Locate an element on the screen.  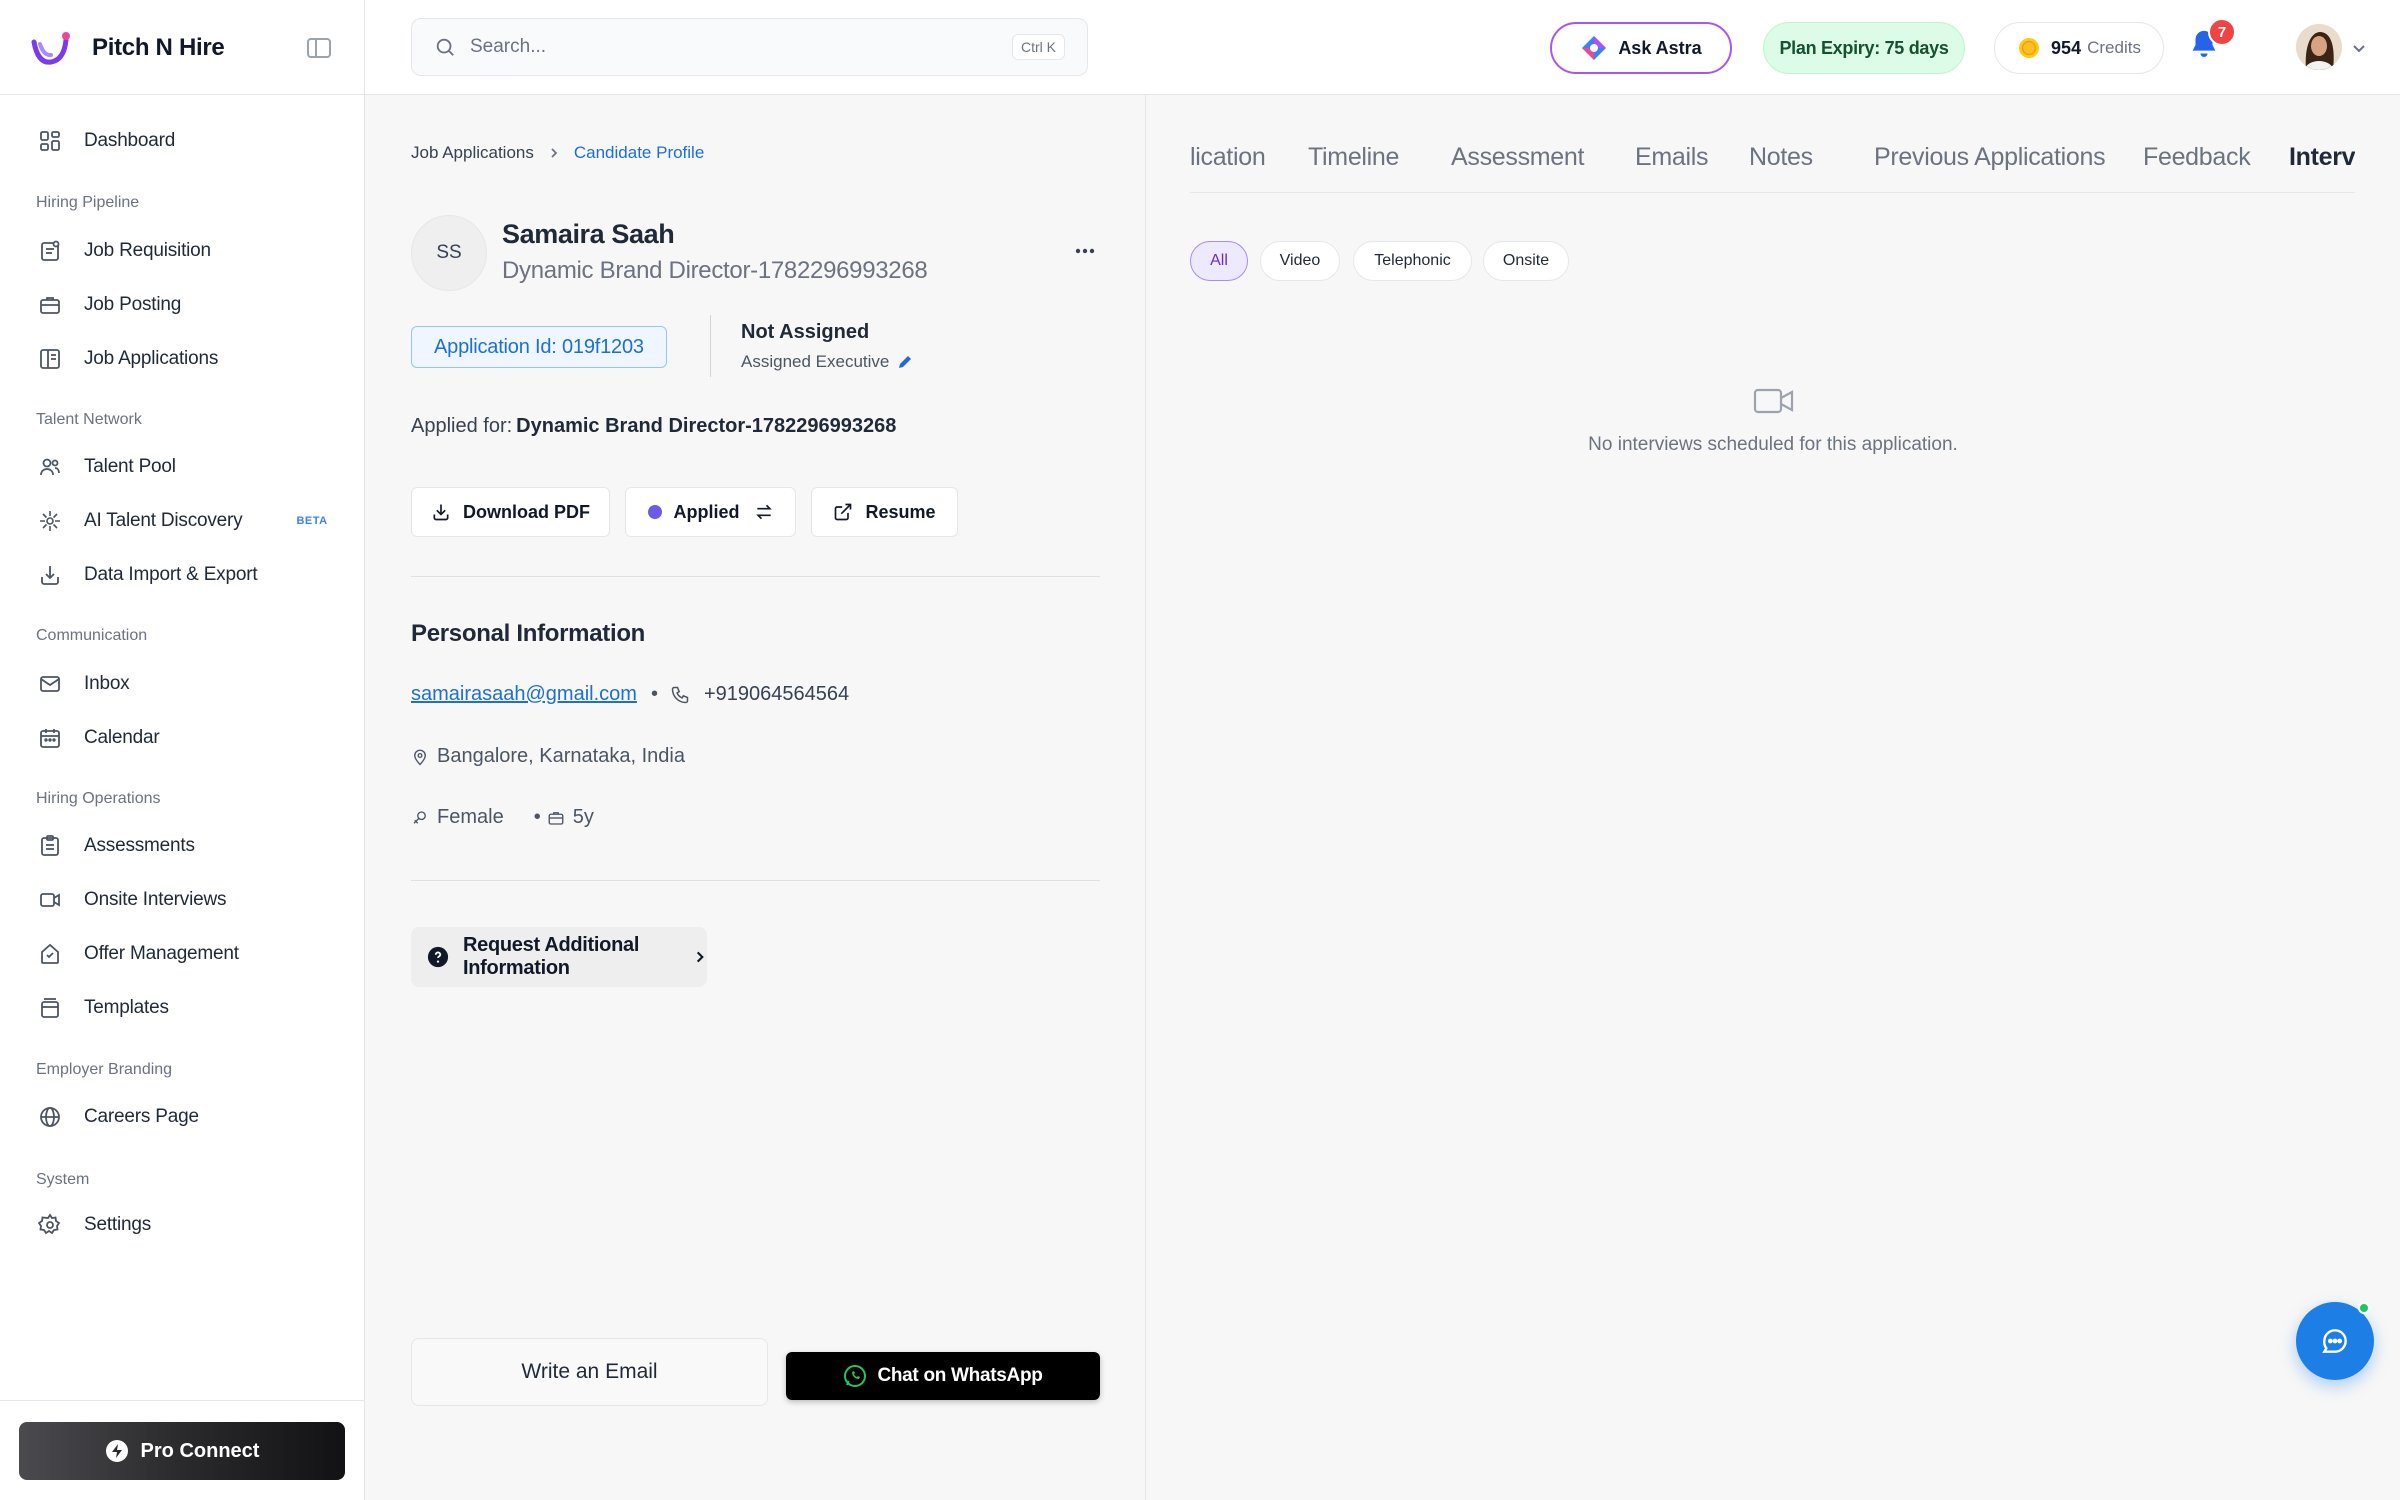
chevron-down-icon is located at coordinates (2359, 48).